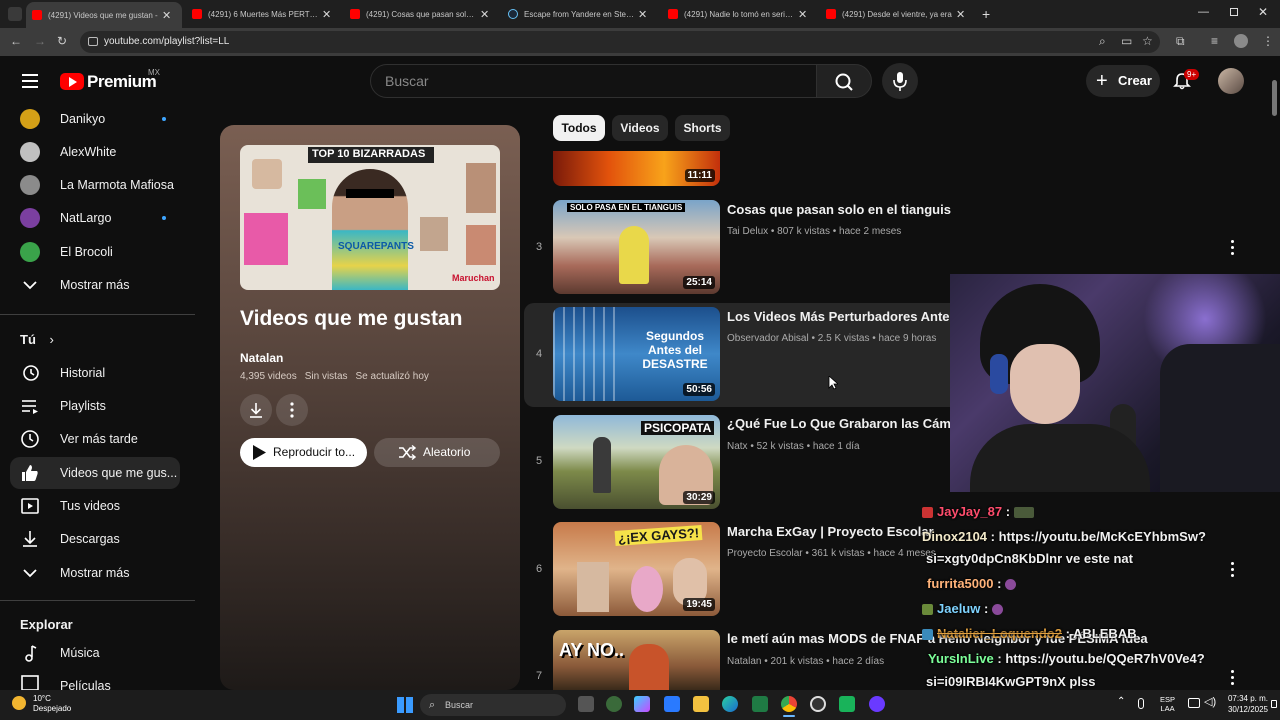 This screenshot has width=1280, height=720. Describe the element at coordinates (586, 704) in the screenshot. I see `task-view-icon` at that location.